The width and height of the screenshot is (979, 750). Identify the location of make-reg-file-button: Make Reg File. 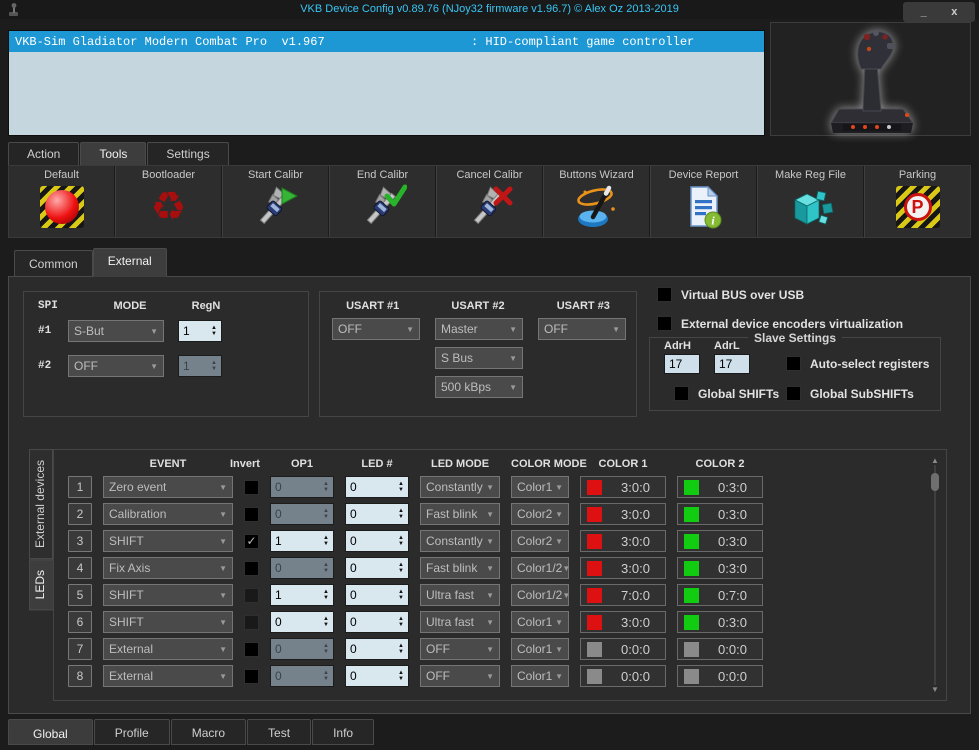
(810, 201).